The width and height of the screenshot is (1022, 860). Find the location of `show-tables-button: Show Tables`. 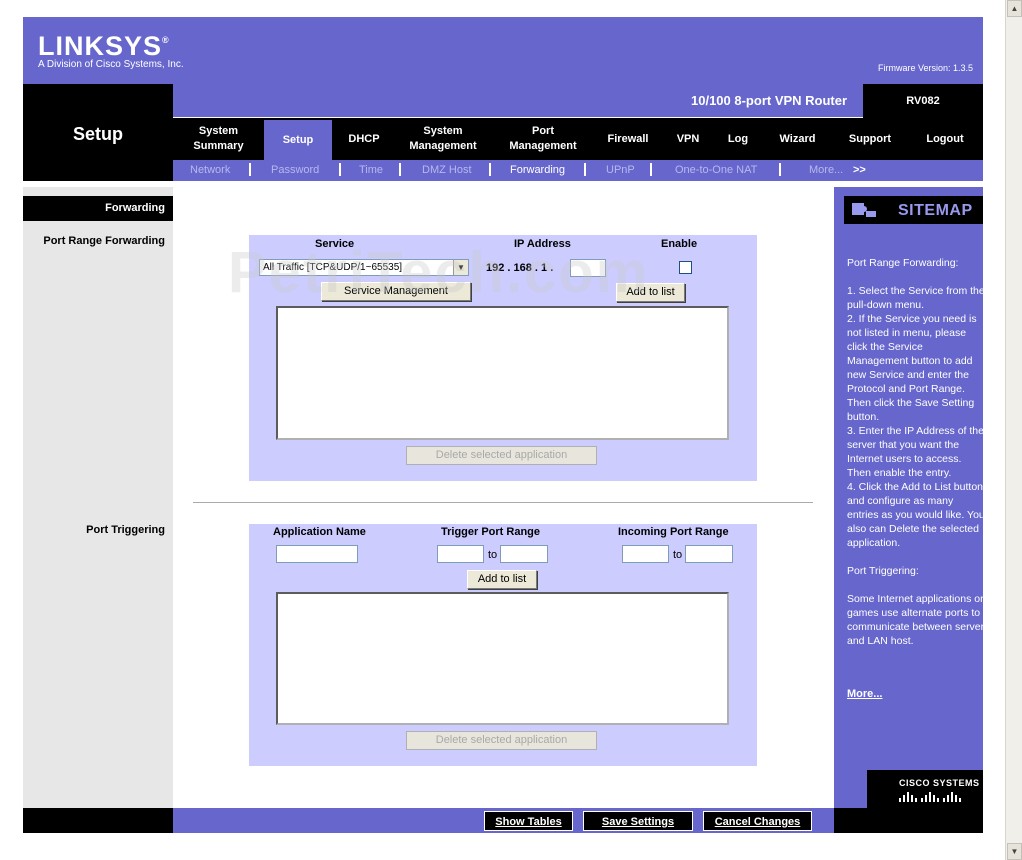

show-tables-button: Show Tables is located at coordinates (528, 821).